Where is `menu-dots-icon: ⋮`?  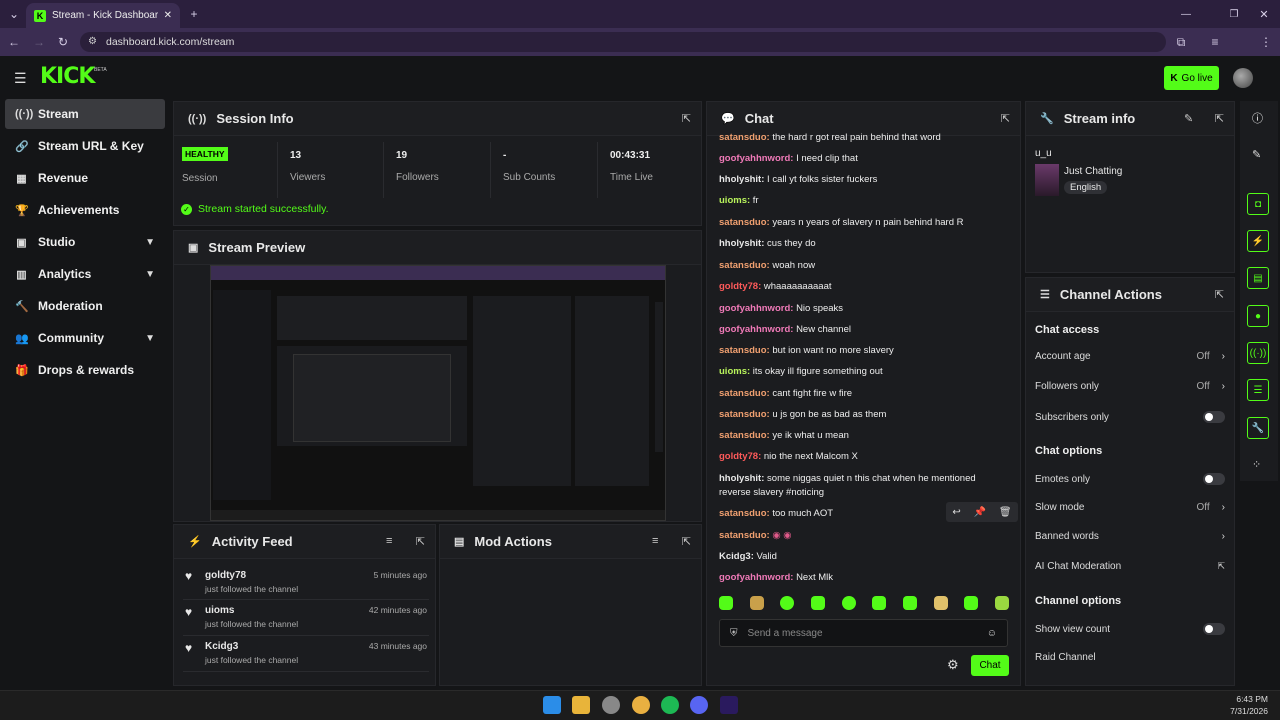 menu-dots-icon: ⋮ is located at coordinates (1266, 42).